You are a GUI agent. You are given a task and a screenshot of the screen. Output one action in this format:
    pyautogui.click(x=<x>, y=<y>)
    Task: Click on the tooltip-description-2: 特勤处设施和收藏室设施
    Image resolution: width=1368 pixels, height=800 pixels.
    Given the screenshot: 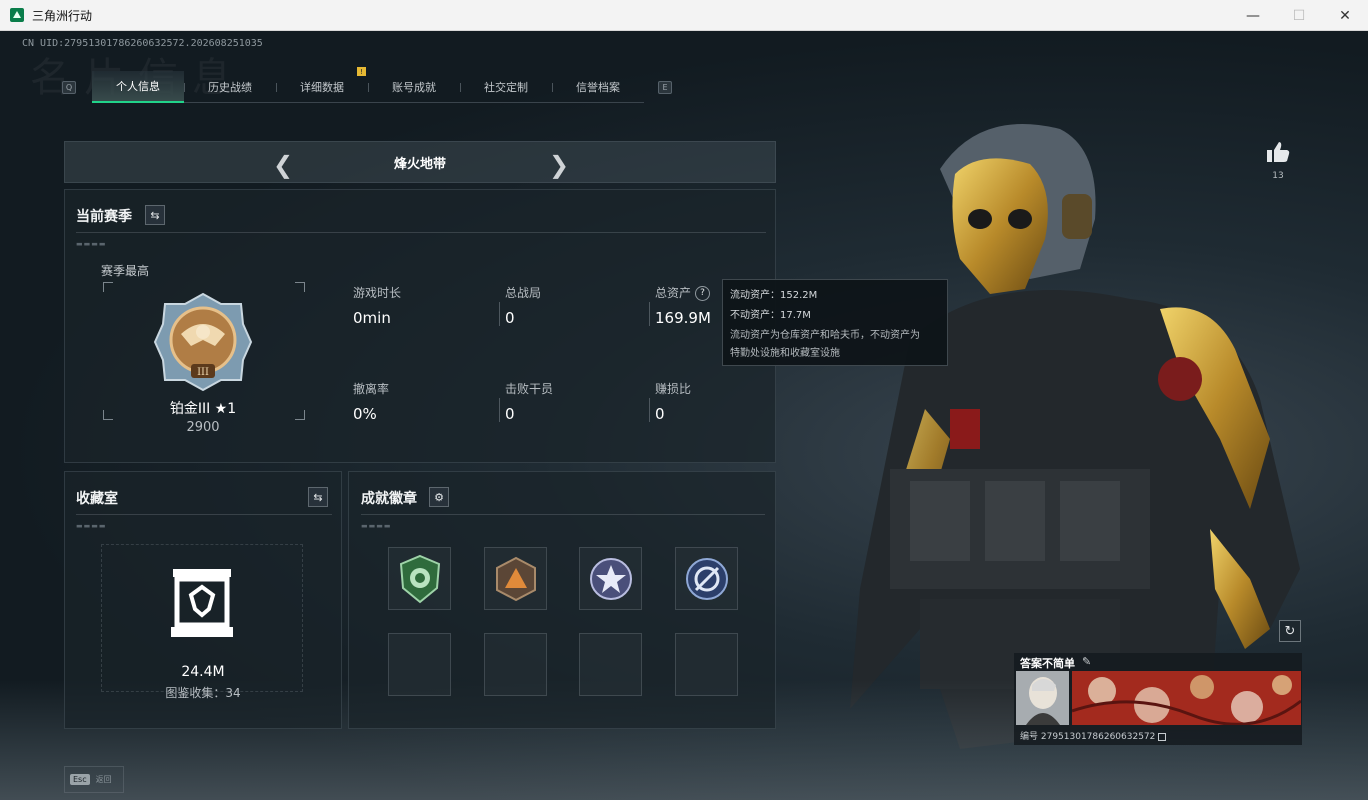 What is the action you would take?
    pyautogui.click(x=785, y=353)
    